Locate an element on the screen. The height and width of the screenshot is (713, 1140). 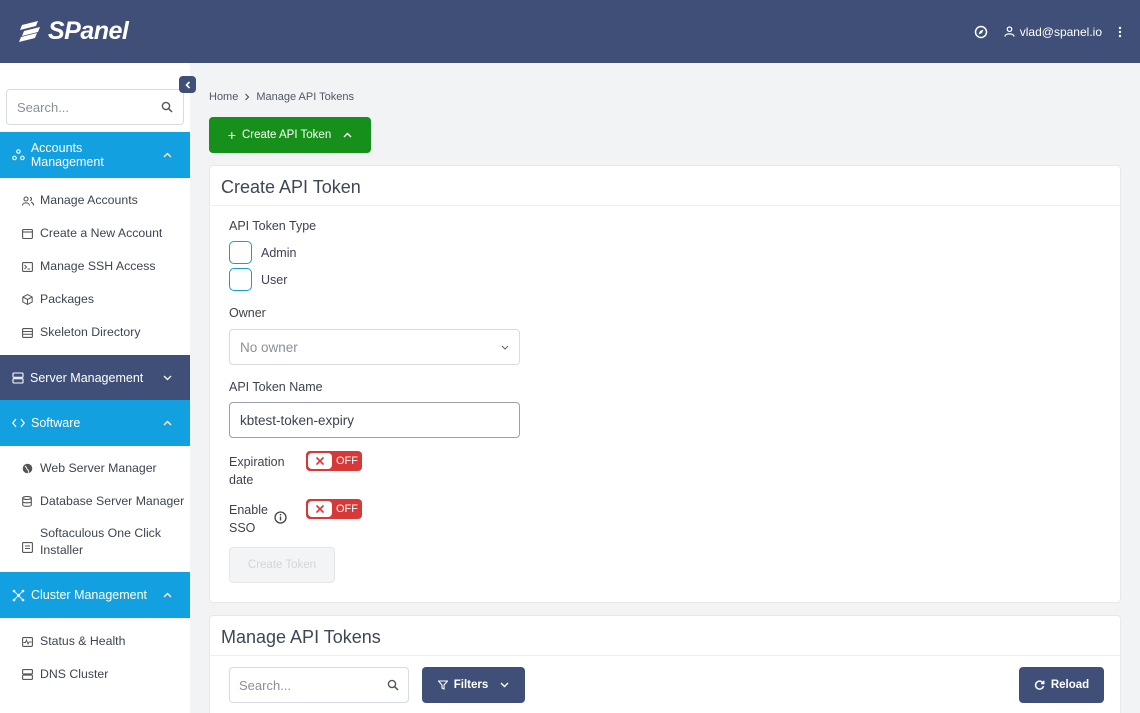
sso-toggle-state: OFF is located at coordinates (347, 509).